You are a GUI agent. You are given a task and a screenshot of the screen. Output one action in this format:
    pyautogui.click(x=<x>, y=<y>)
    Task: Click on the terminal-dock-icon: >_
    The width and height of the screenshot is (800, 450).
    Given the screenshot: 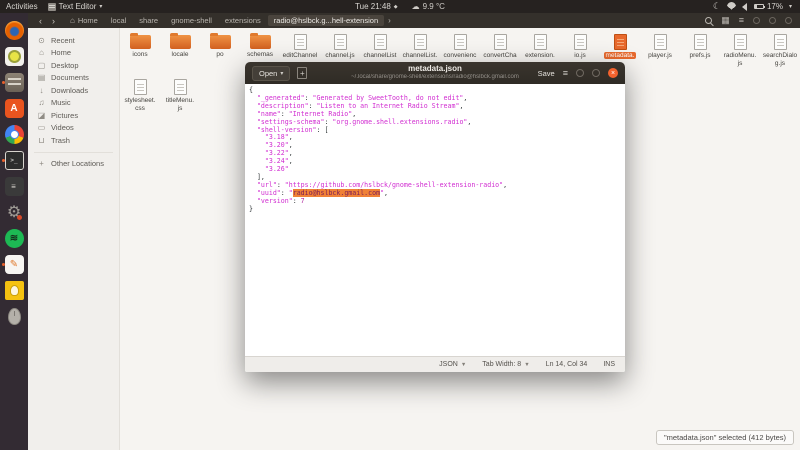 What is the action you would take?
    pyautogui.click(x=13, y=160)
    